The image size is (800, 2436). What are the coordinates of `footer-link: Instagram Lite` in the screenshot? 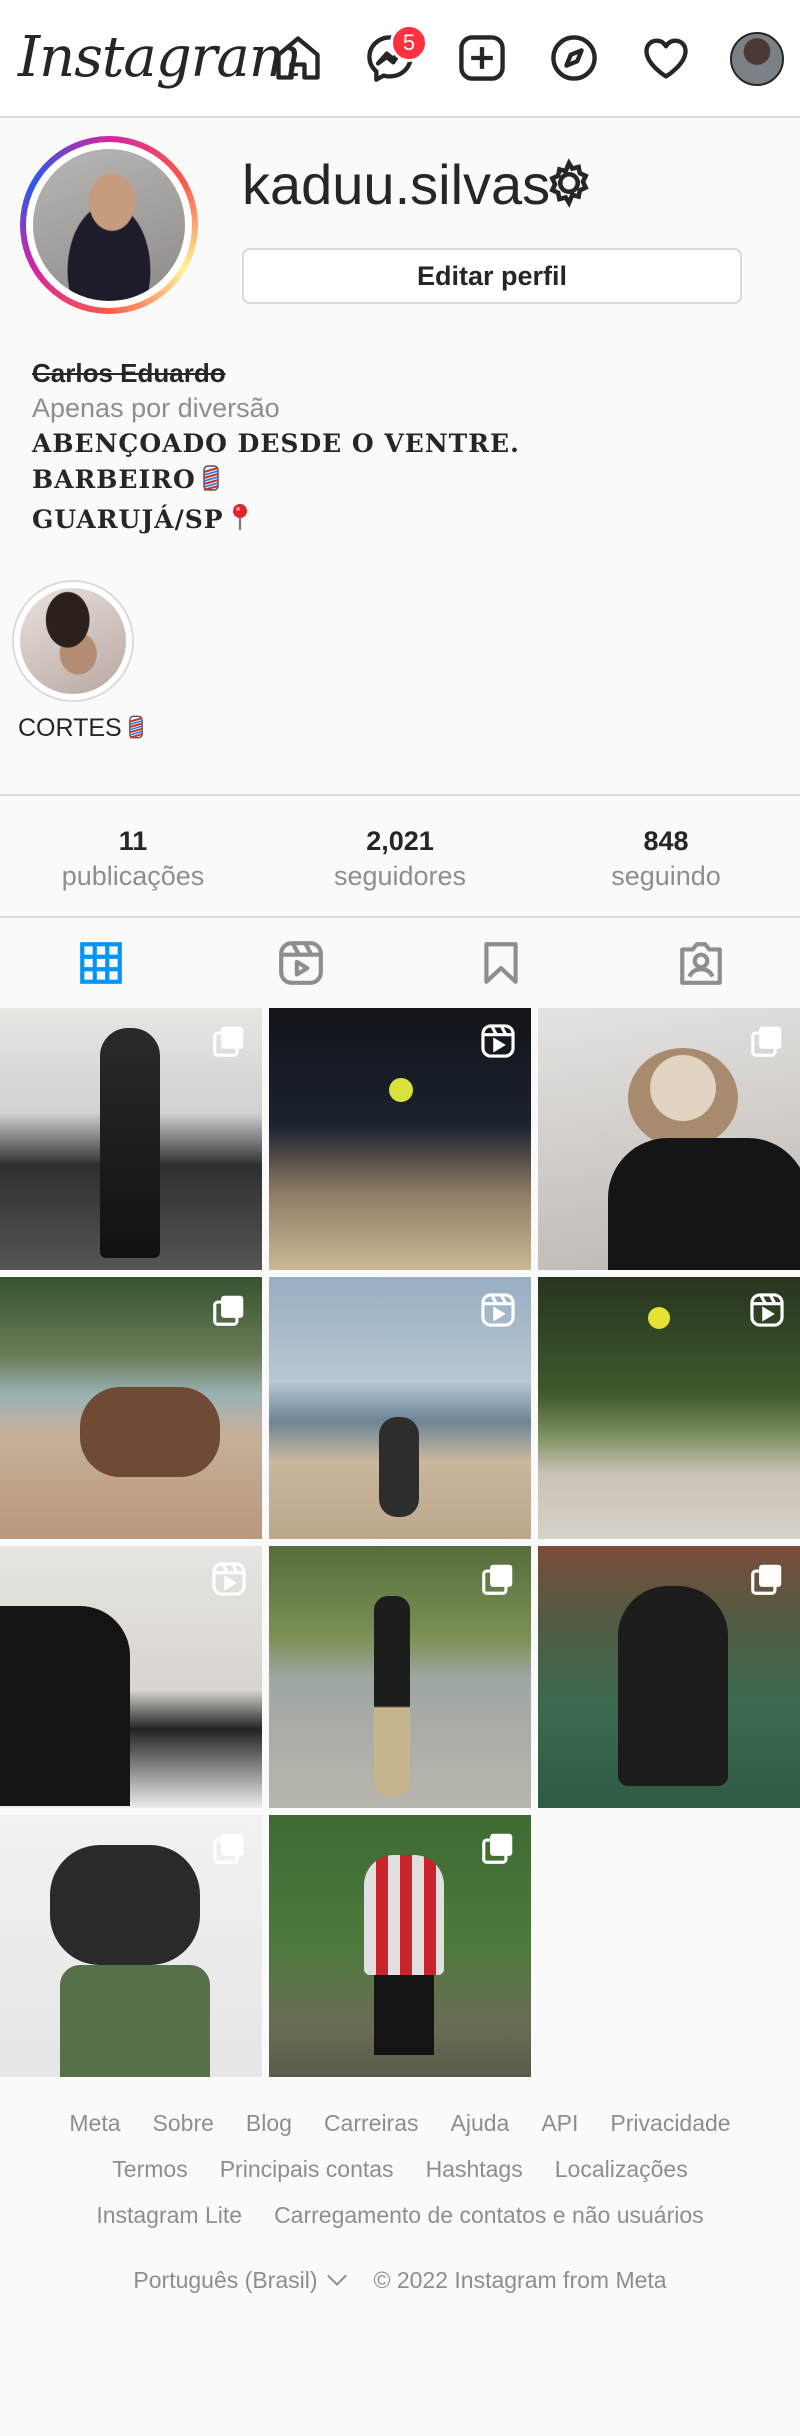 It's located at (169, 2215).